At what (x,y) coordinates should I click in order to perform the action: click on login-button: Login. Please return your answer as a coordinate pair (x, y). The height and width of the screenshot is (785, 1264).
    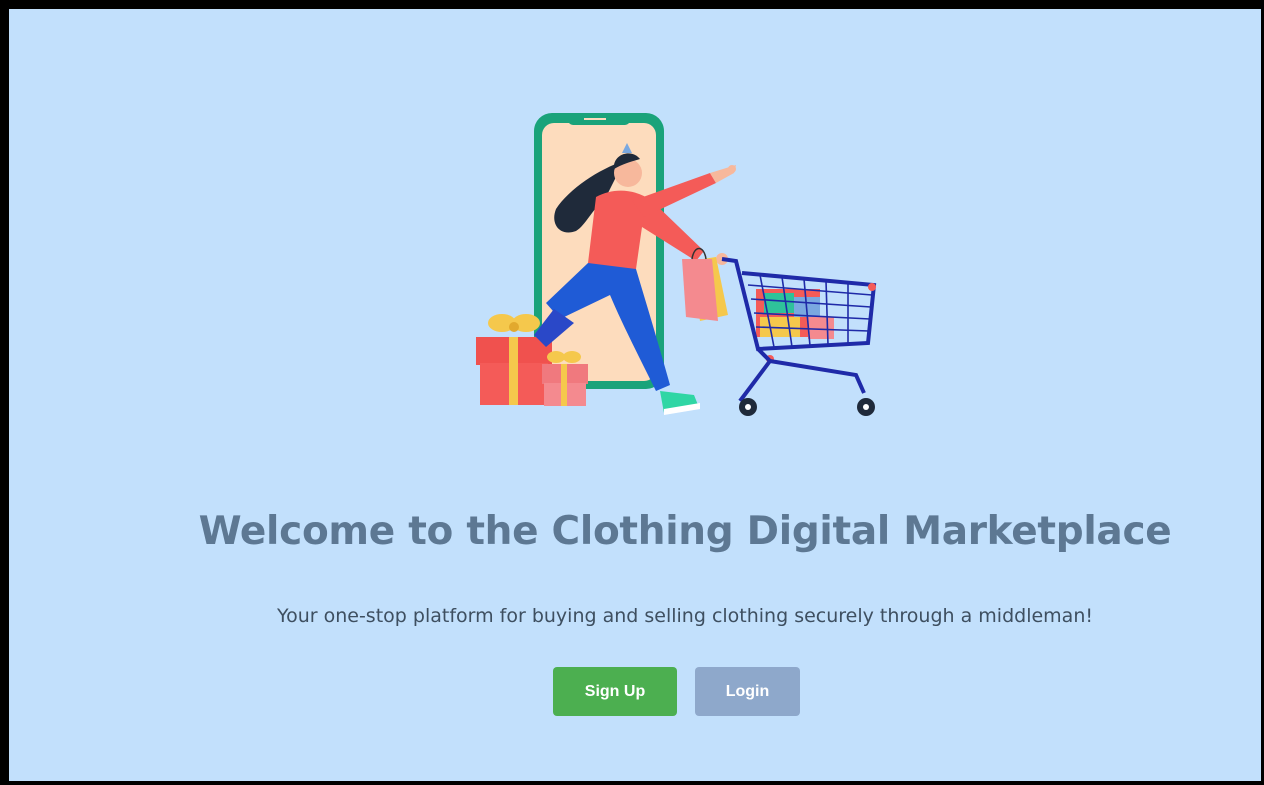
    Looking at the image, I should click on (747, 691).